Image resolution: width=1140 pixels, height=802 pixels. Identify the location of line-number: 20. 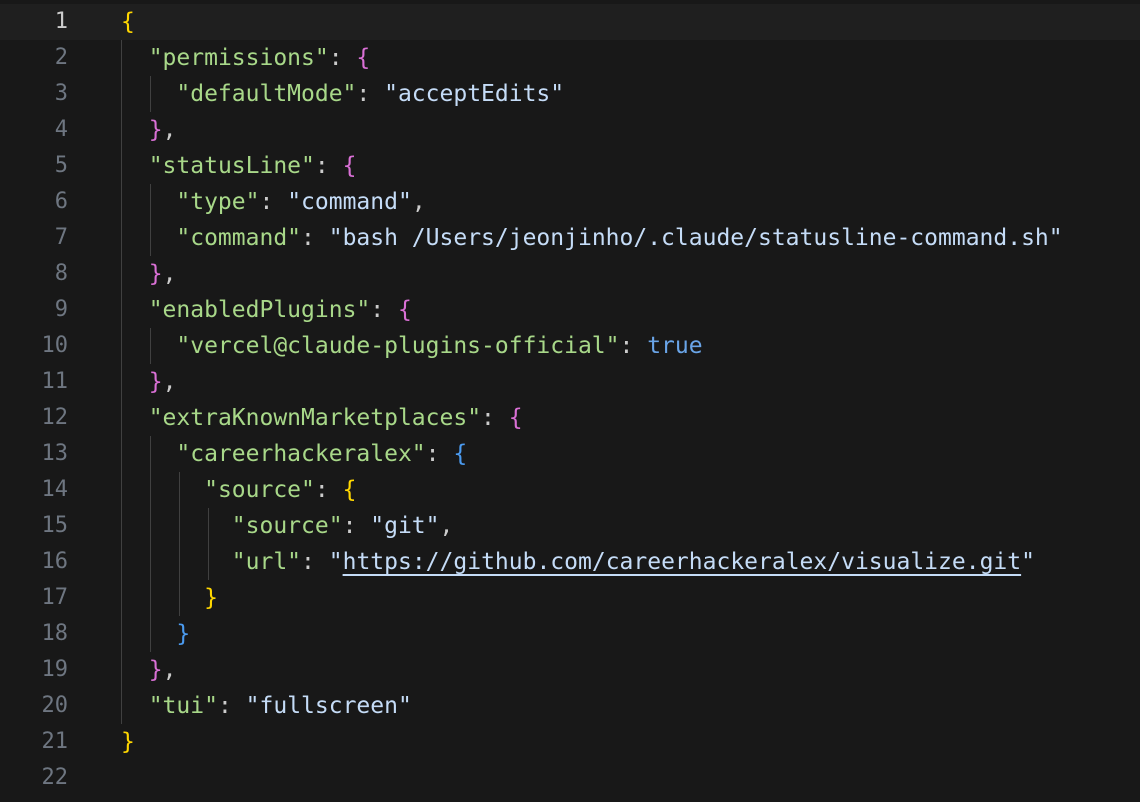
(55, 705).